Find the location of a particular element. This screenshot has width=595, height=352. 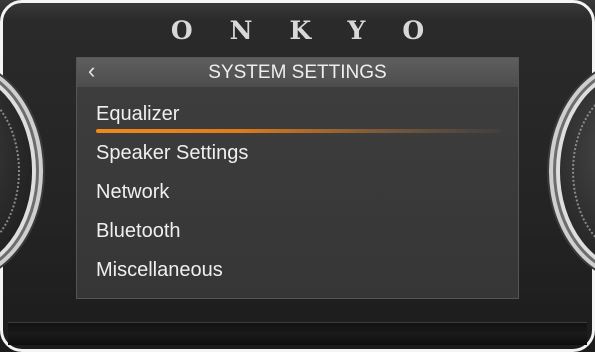

right-control-knob is located at coordinates (577, 171).